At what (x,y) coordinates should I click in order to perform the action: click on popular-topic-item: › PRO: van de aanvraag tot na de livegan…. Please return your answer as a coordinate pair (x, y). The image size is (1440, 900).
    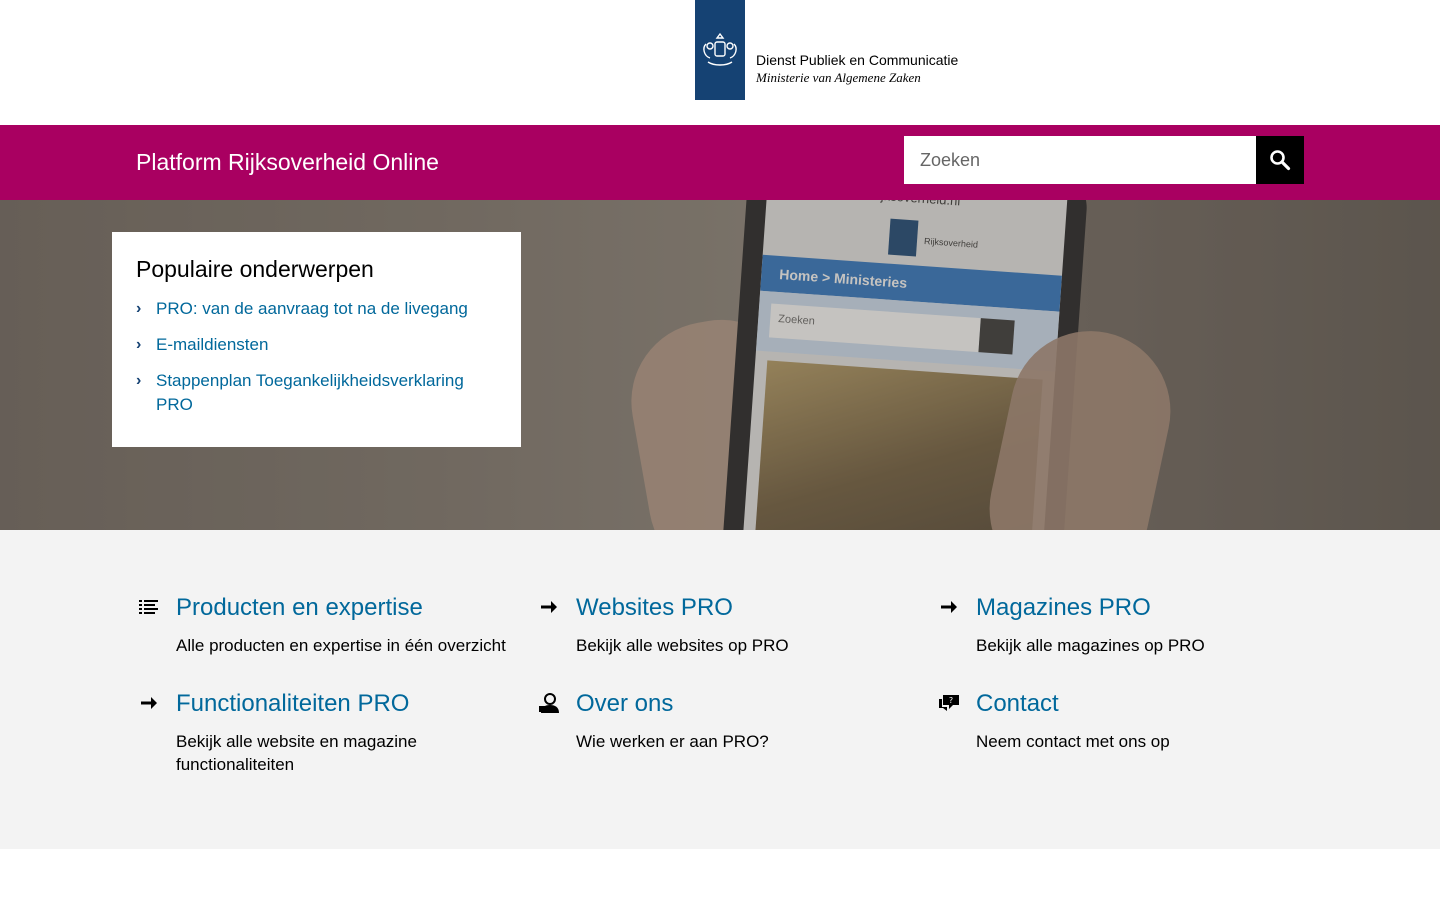
    Looking at the image, I should click on (316, 309).